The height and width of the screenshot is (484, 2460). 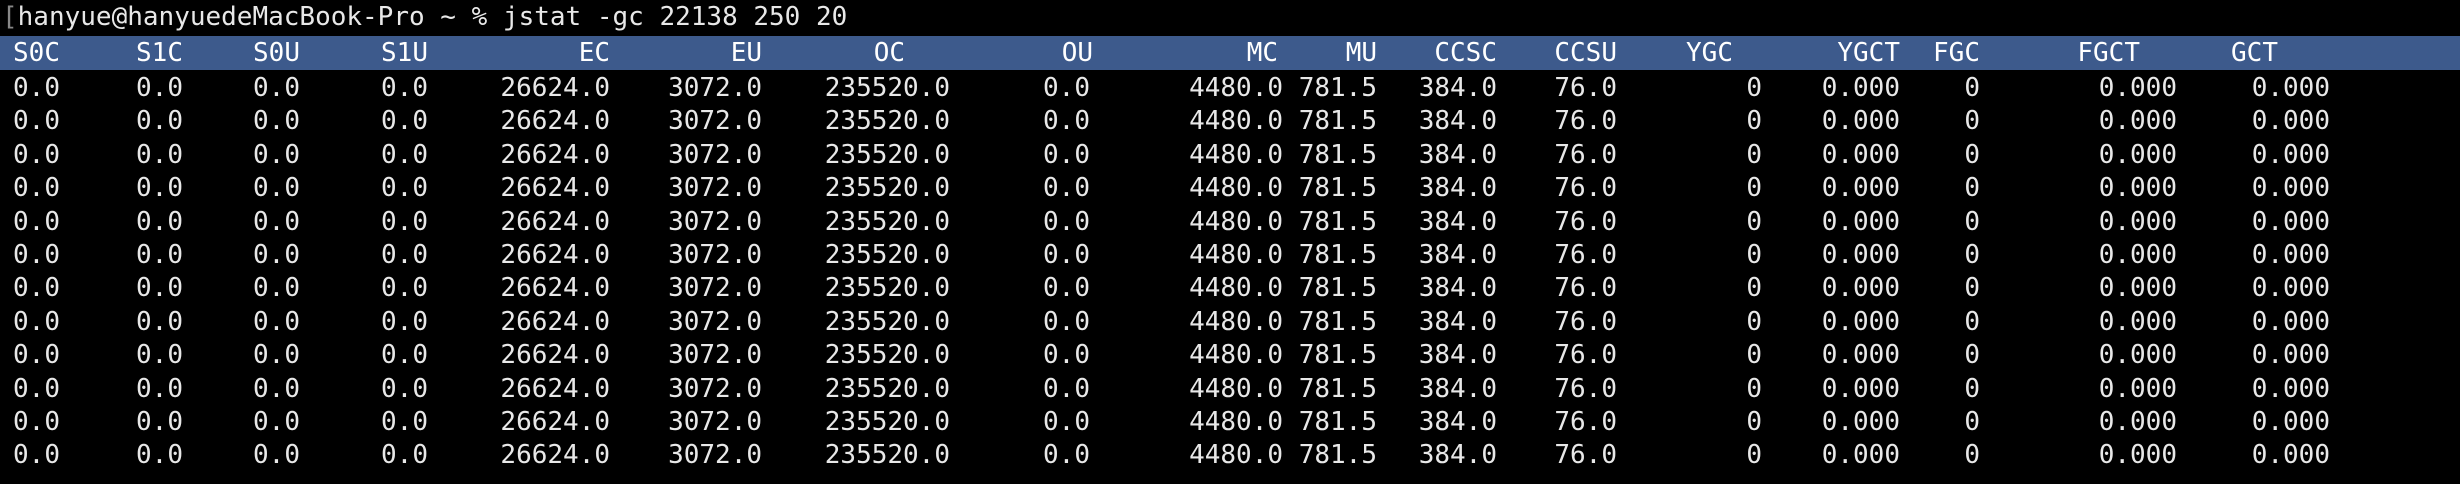 What do you see at coordinates (1585, 53) in the screenshot?
I see `column-header-ccsu: CCSU` at bounding box center [1585, 53].